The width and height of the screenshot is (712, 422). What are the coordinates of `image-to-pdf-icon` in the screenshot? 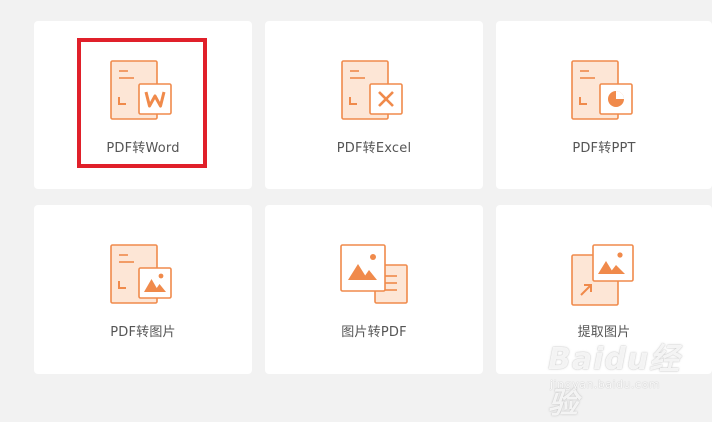 It's located at (374, 274).